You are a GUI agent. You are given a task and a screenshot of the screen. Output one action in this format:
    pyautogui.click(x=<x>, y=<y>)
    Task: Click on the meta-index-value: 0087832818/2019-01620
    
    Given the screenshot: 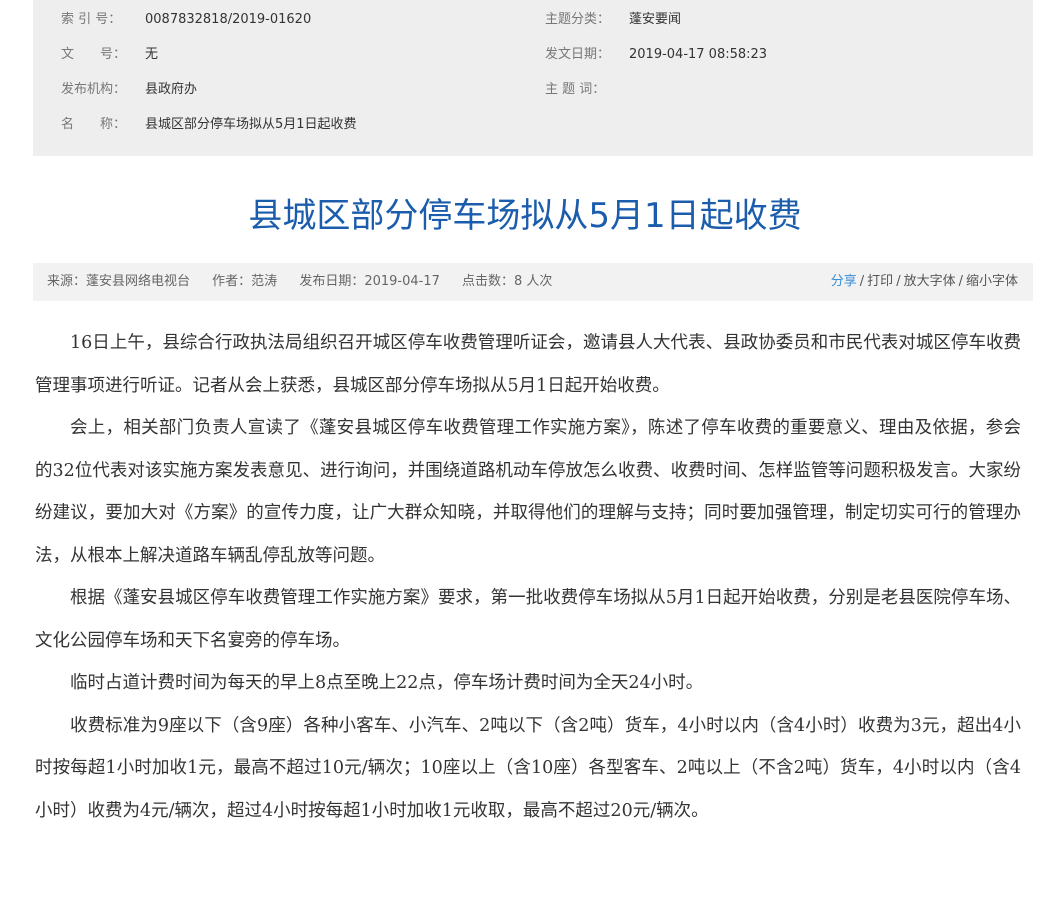 What is the action you would take?
    pyautogui.click(x=228, y=19)
    